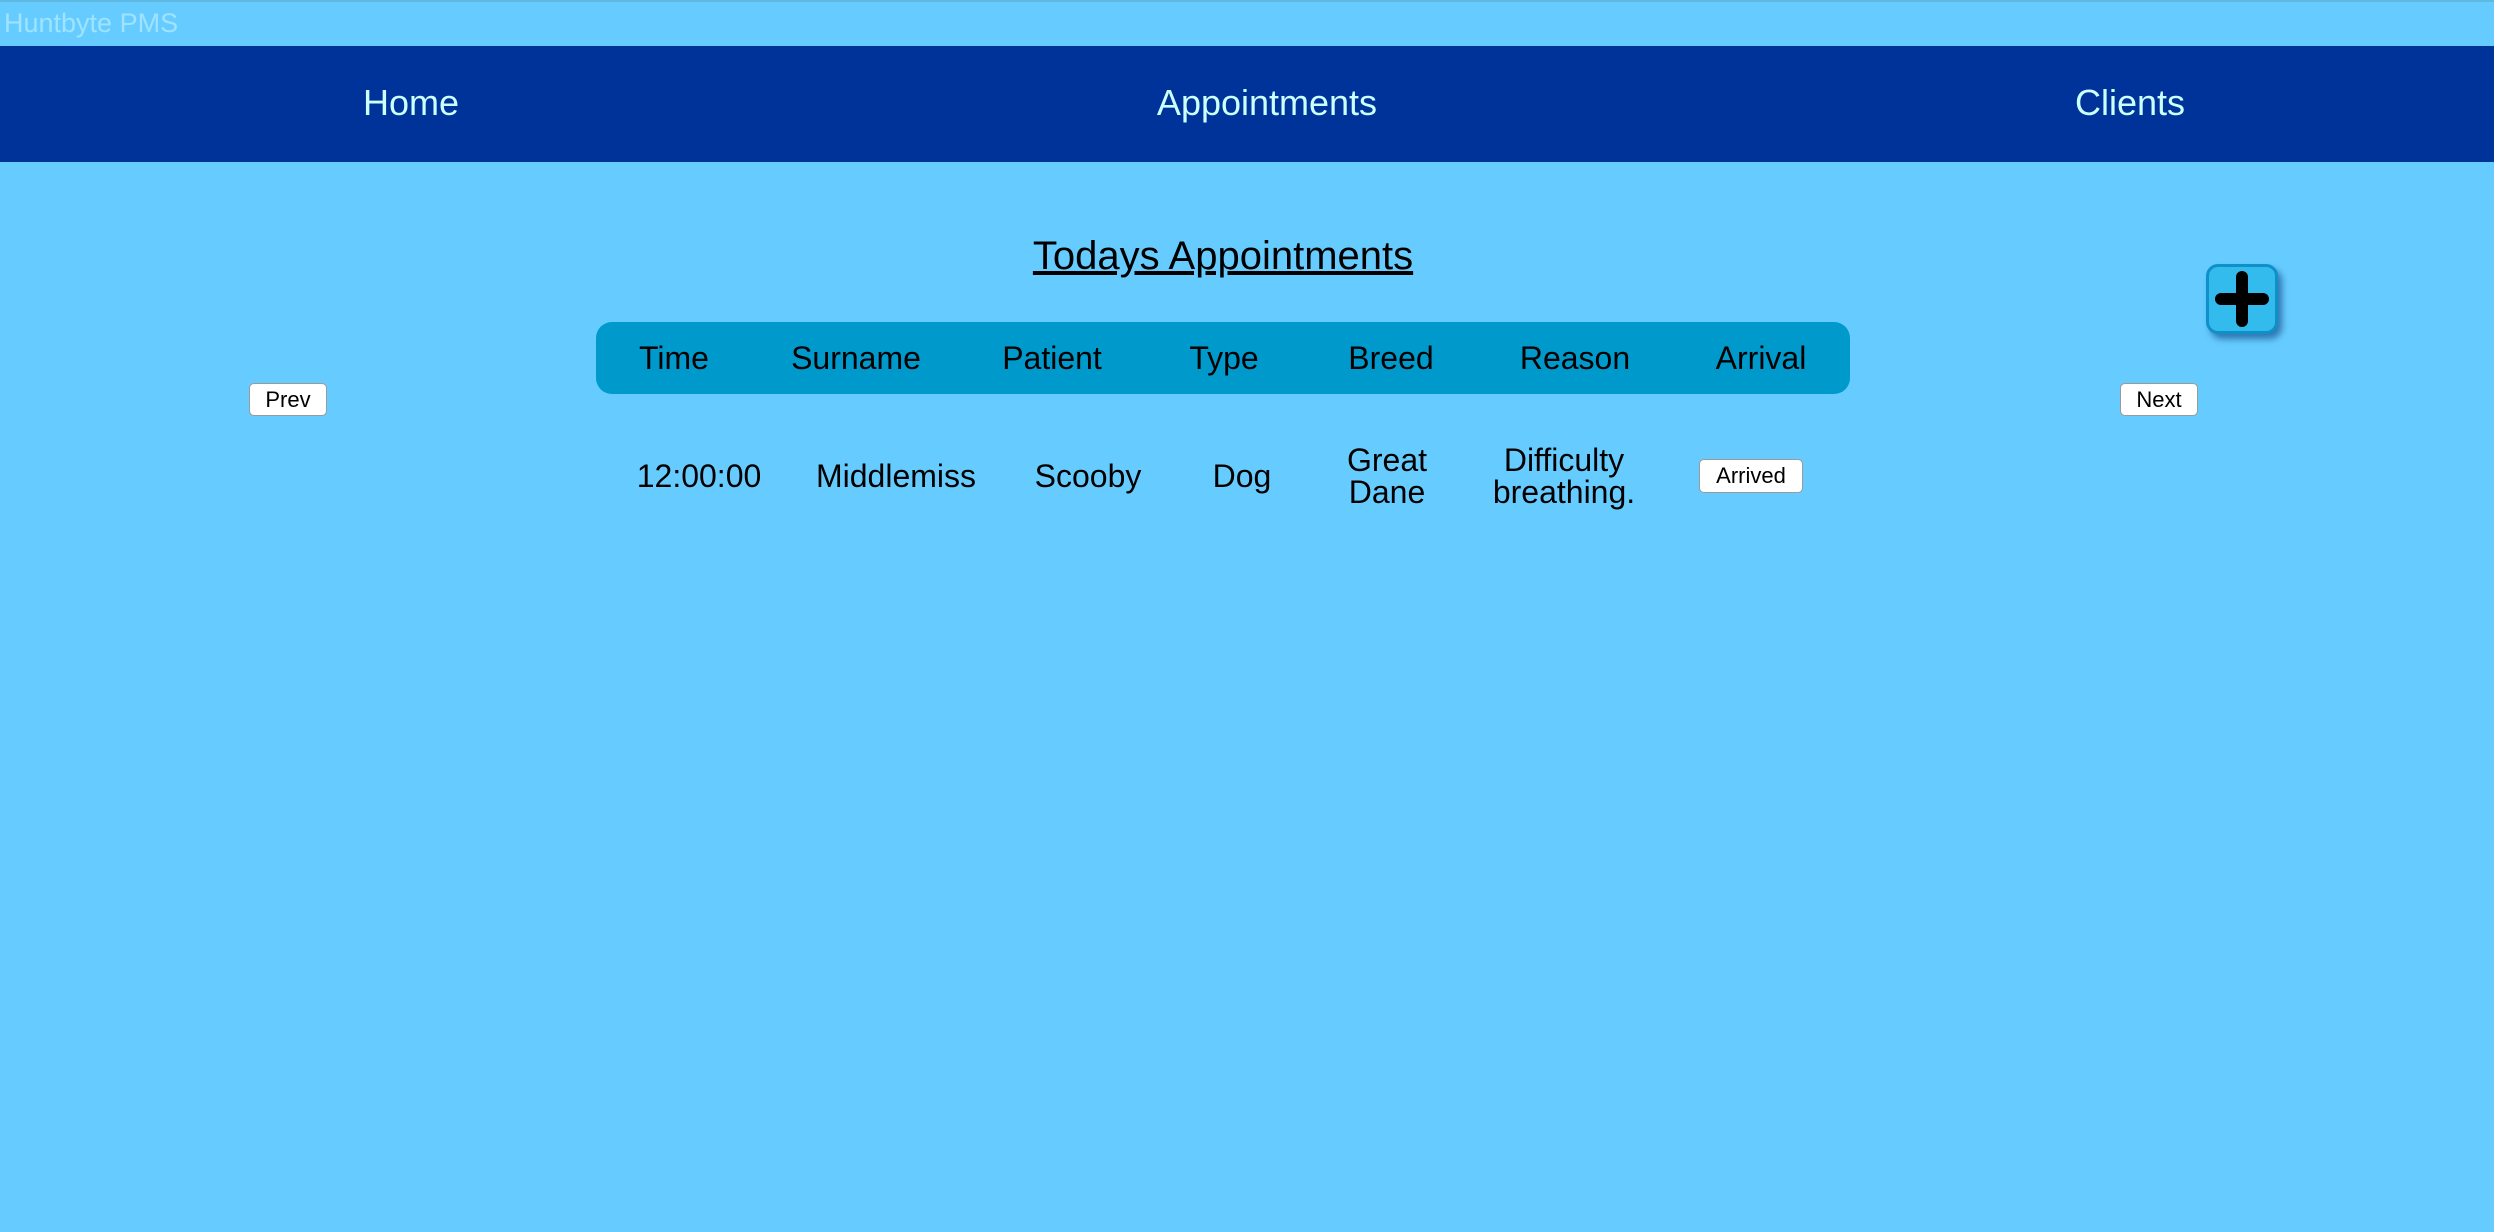  I want to click on app-title: Huntbyte PMS, so click(91, 23).